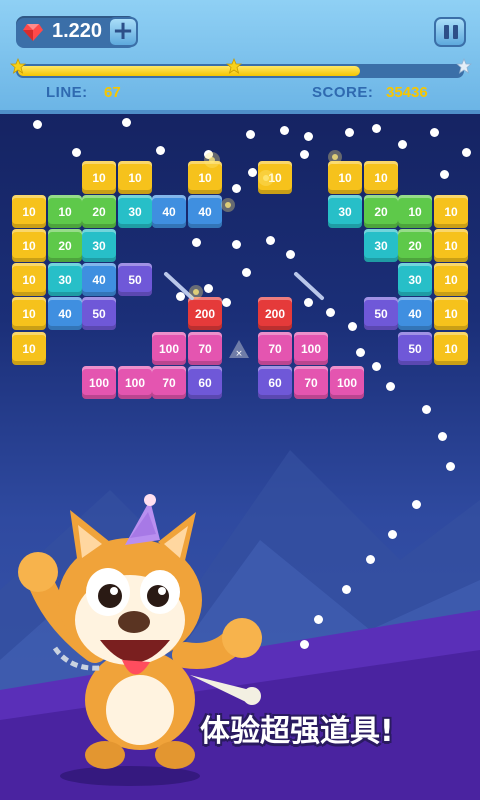 The width and height of the screenshot is (480, 800). I want to click on triangle-launcher-icon: ×, so click(239, 349).